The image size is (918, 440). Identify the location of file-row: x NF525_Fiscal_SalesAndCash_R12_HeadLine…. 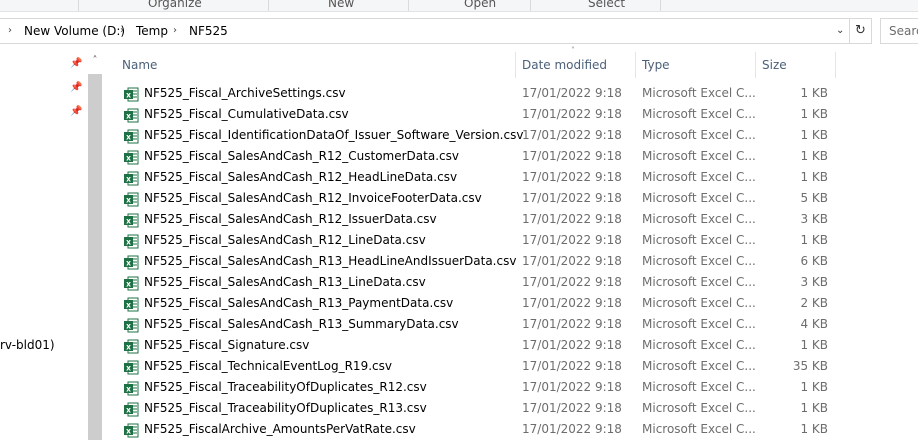
(476, 178).